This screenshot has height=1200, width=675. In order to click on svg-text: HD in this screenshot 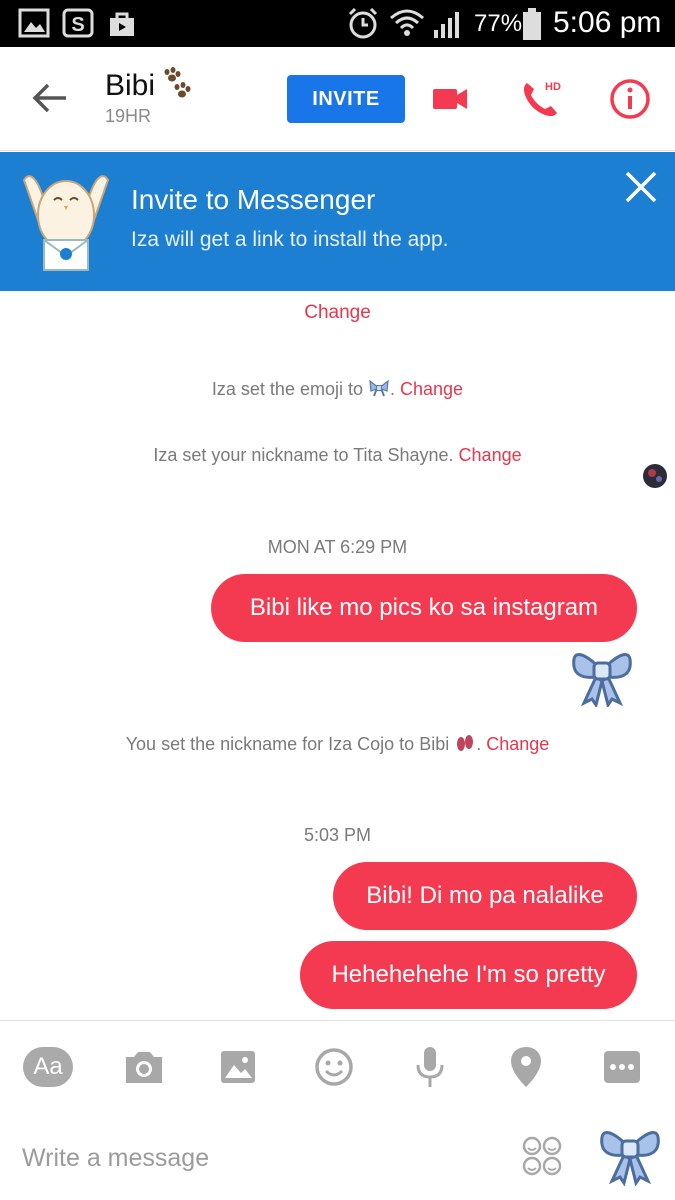, I will do `click(553, 87)`.